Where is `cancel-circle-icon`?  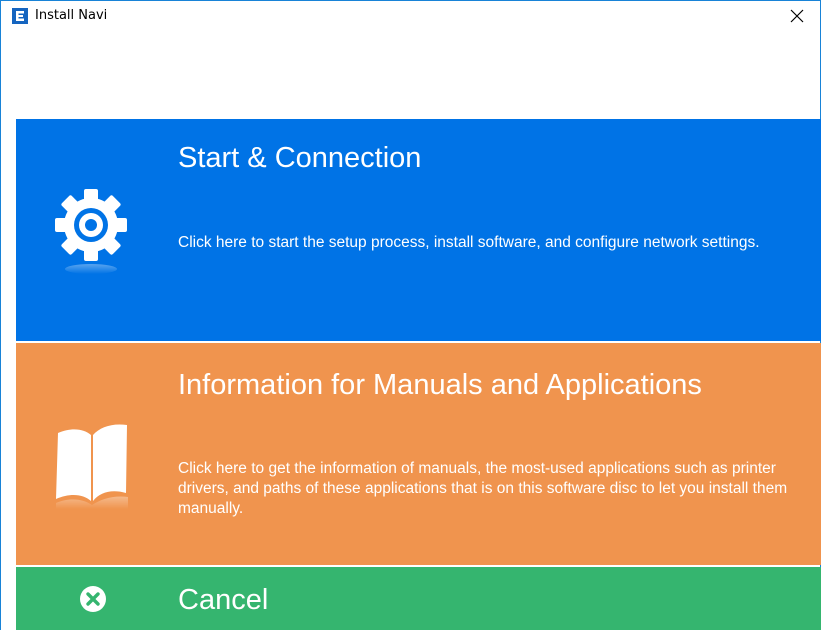 cancel-circle-icon is located at coordinates (93, 601).